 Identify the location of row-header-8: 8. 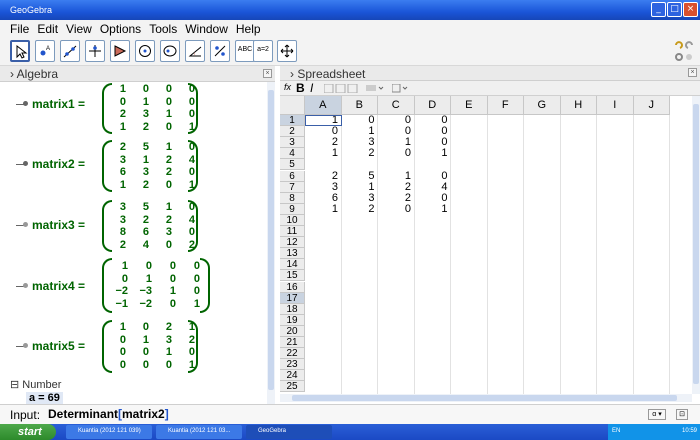
(292, 198).